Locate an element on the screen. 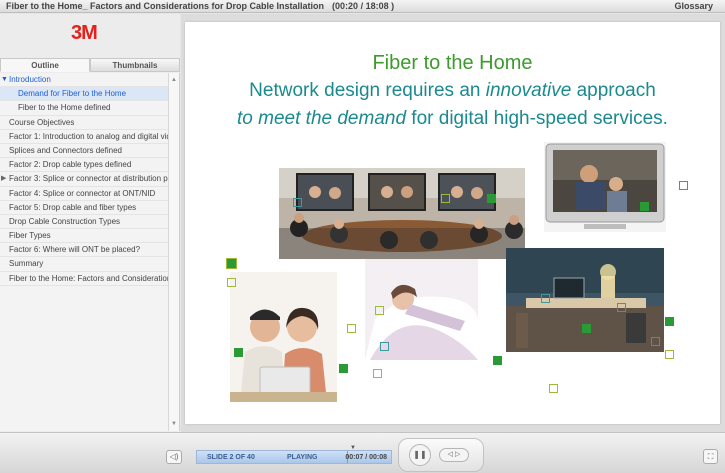 This screenshot has height=473, width=725. playback-time: 00:07 / 00:08 is located at coordinates (366, 457).